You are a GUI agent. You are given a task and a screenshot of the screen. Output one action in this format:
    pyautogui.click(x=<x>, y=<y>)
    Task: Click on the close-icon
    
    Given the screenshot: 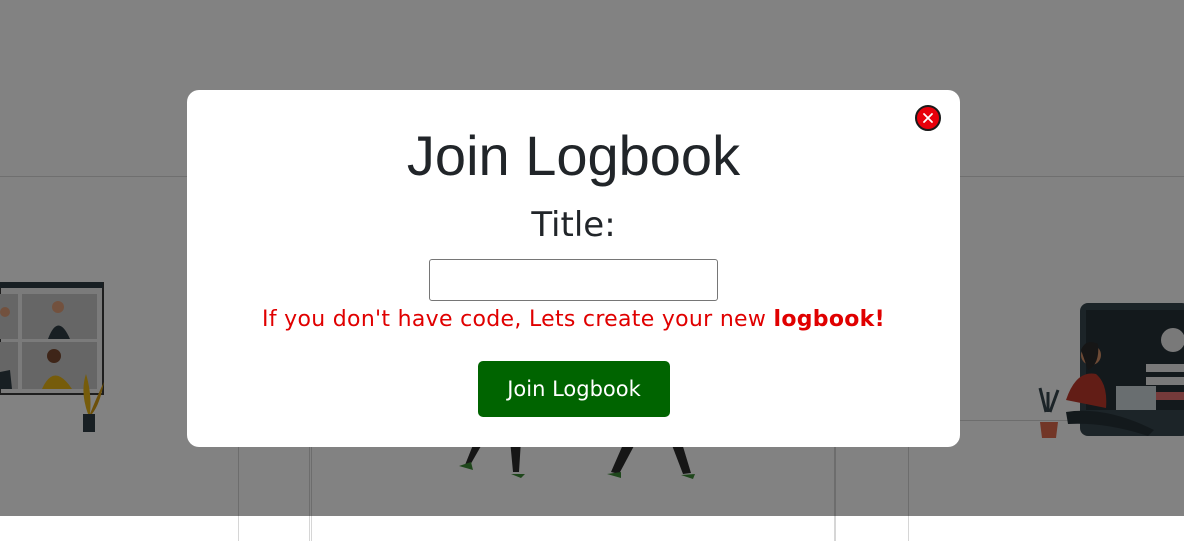 What is the action you would take?
    pyautogui.click(x=928, y=118)
    